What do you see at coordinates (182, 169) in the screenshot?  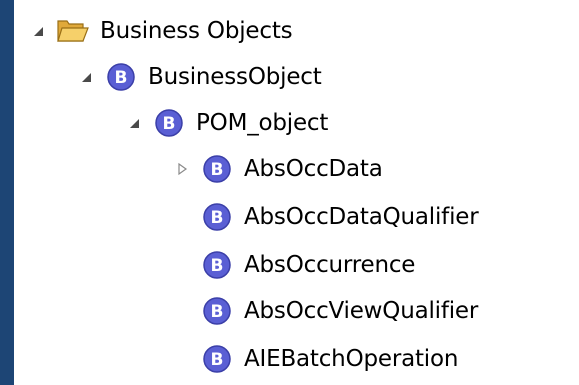 I see `collapsed-arrow-icon` at bounding box center [182, 169].